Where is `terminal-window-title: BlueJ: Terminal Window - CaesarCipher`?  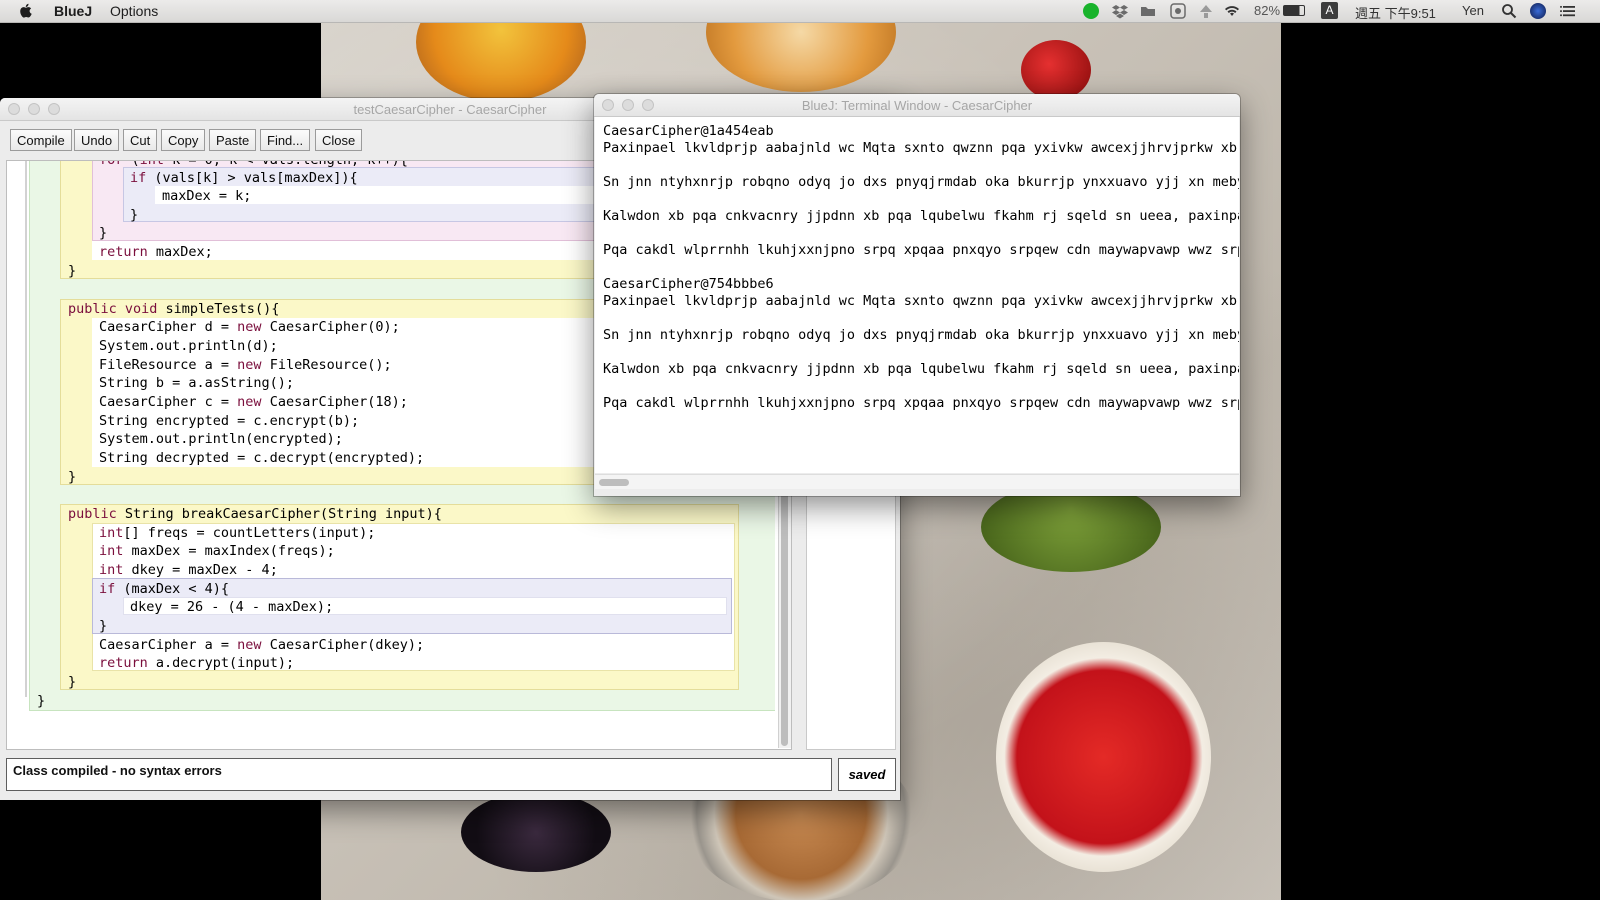 terminal-window-title: BlueJ: Terminal Window - CaesarCipher is located at coordinates (917, 105).